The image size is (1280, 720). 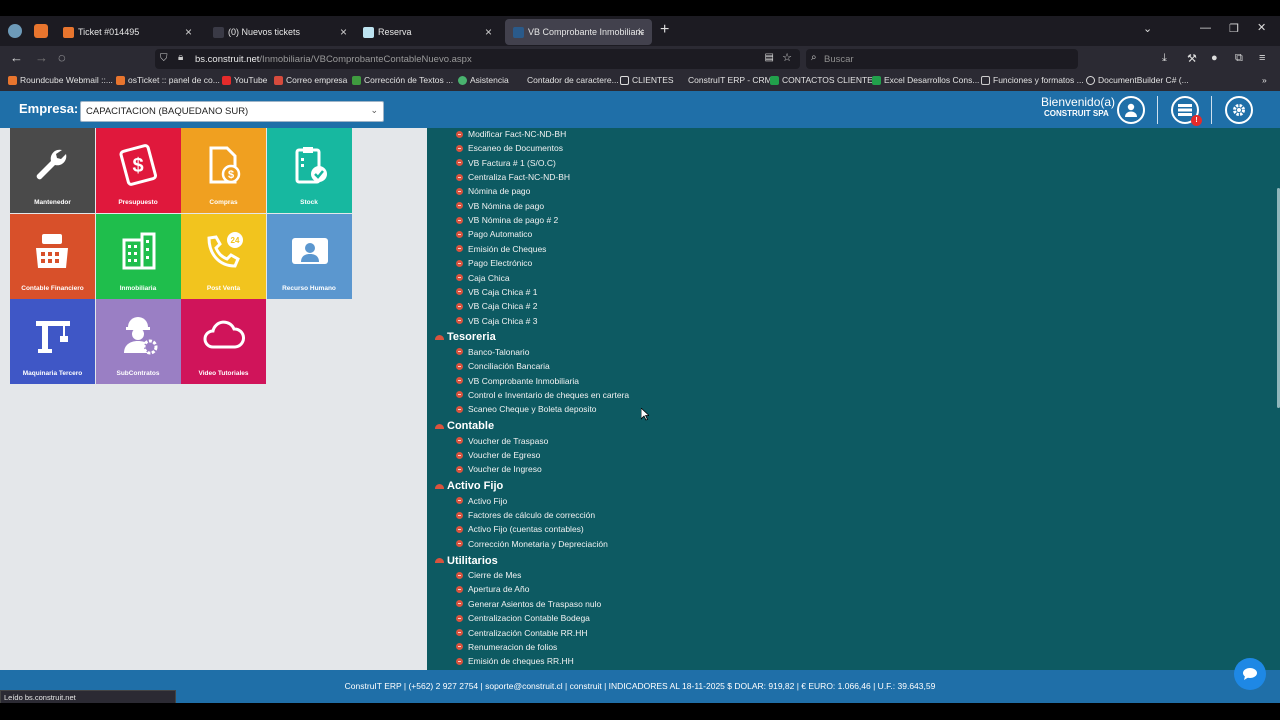 I want to click on bookmark-item: Correo empresa, so click(x=310, y=80).